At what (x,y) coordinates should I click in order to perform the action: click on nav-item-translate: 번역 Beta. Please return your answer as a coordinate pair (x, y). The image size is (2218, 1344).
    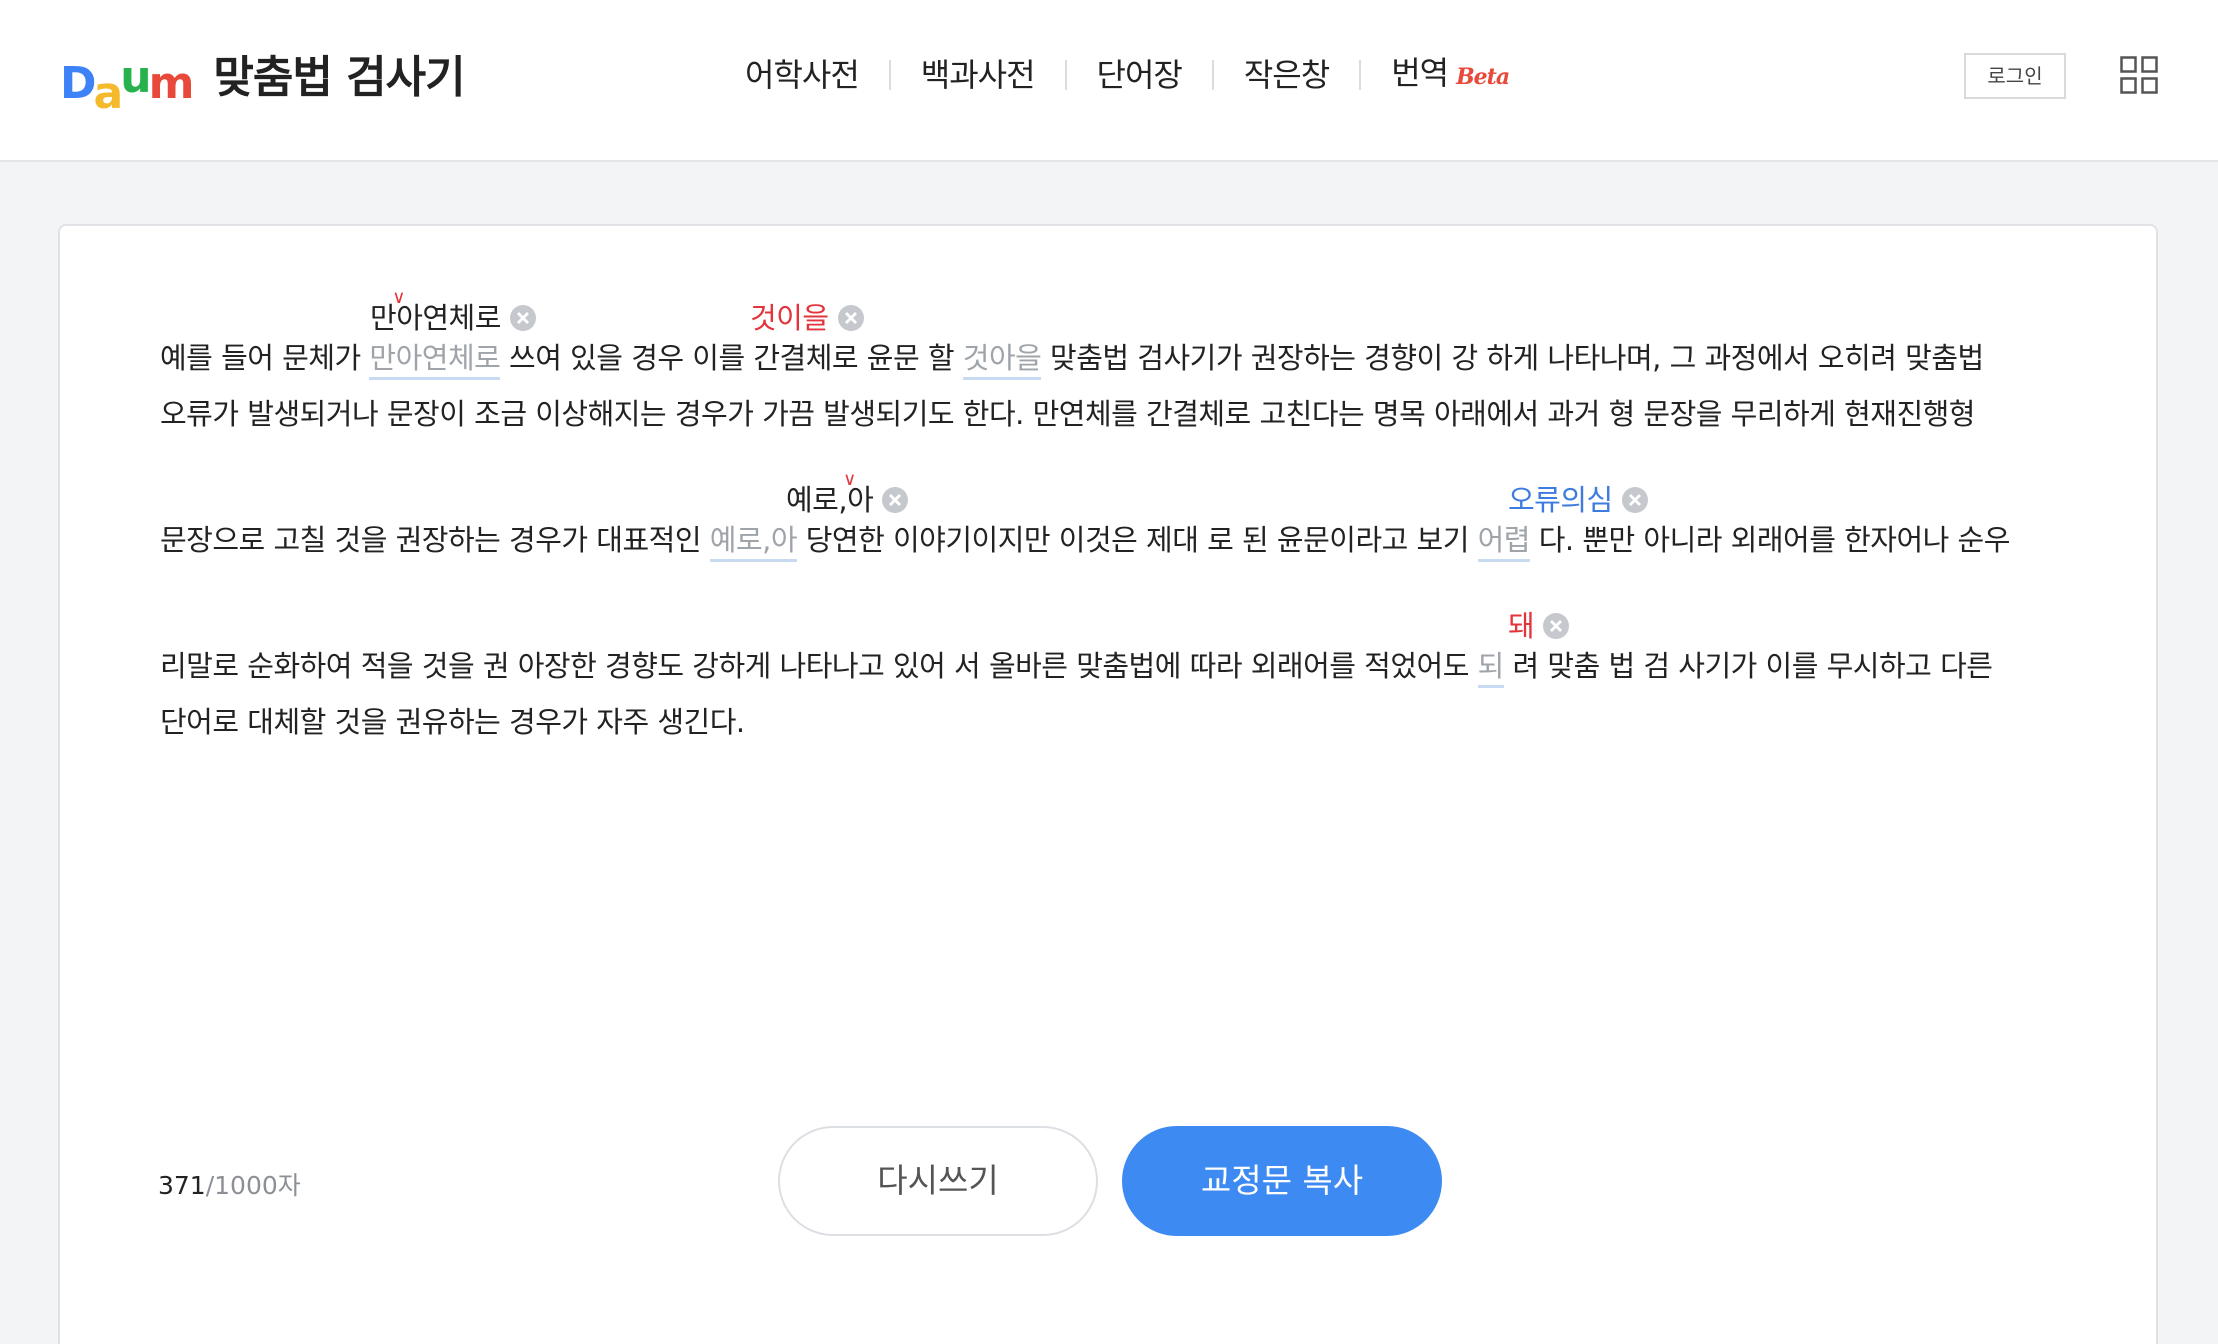
    Looking at the image, I should click on (1450, 75).